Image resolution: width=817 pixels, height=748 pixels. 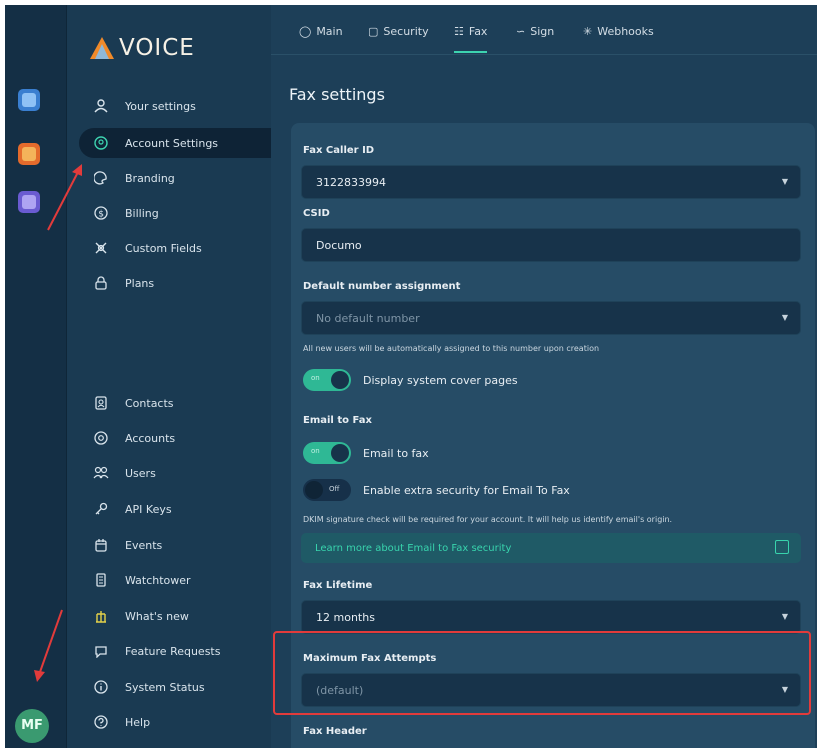 I want to click on help-icon, so click(x=101, y=722).